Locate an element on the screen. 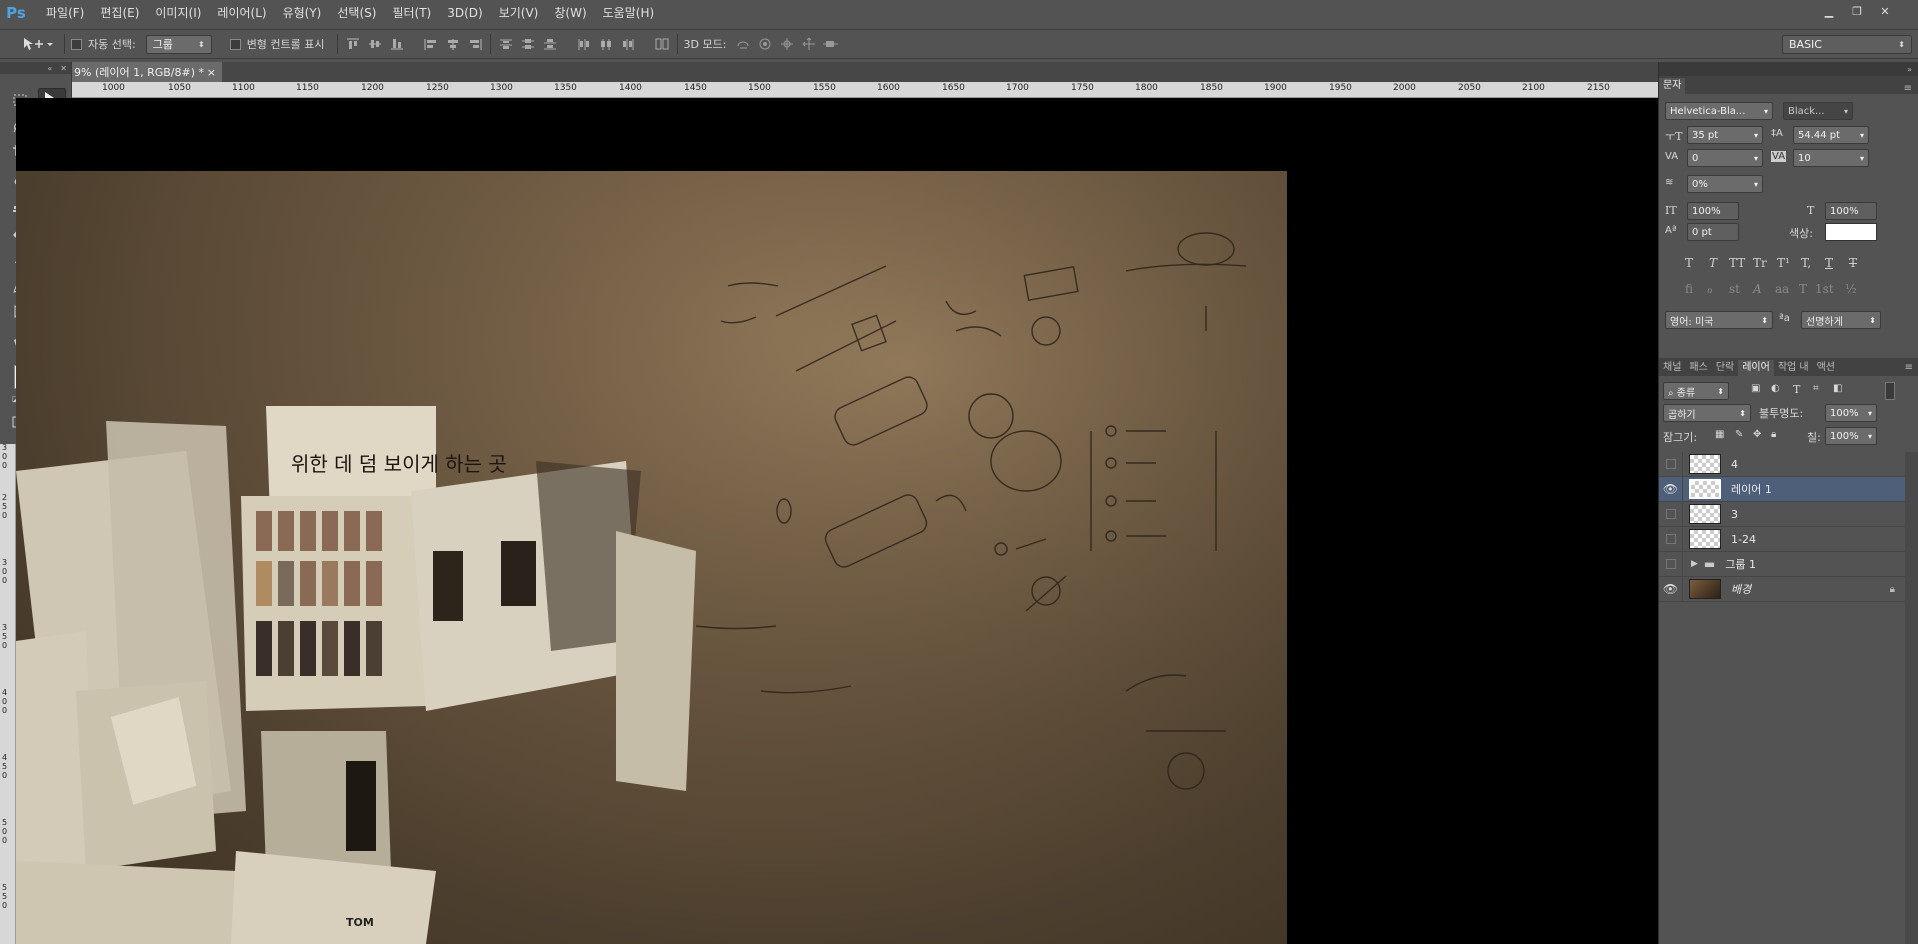 The width and height of the screenshot is (1918, 944). fractions-button: ½ is located at coordinates (1851, 289).